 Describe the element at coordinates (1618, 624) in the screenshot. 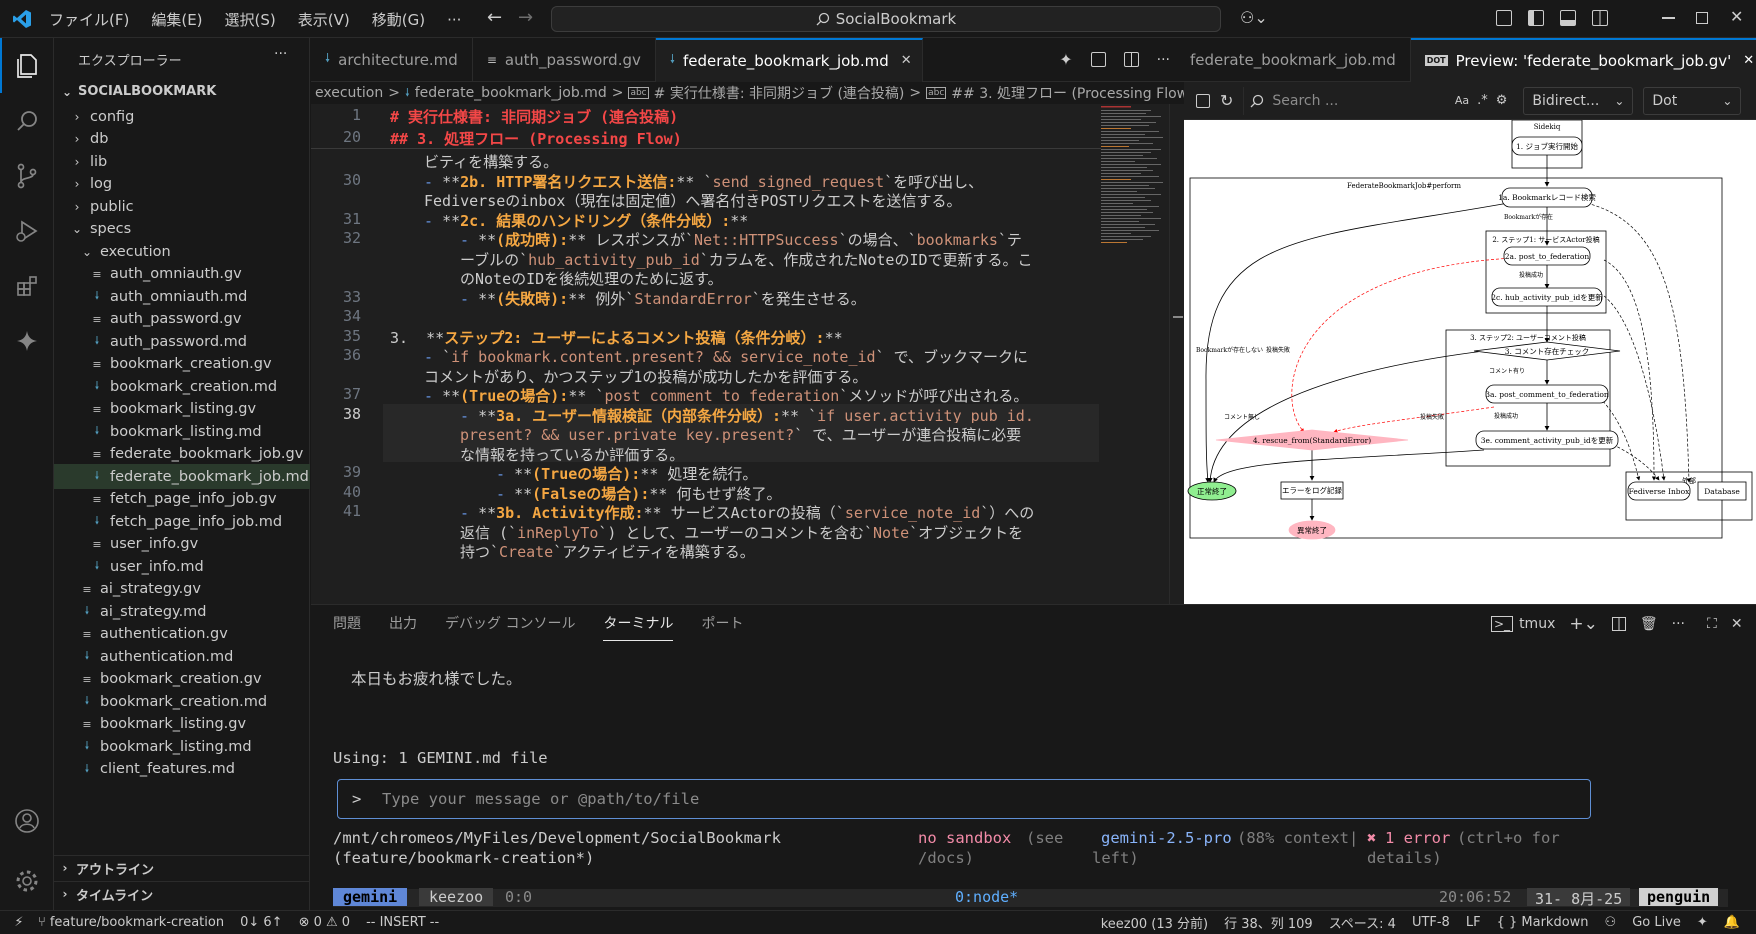

I see `split-terminal-icon` at that location.